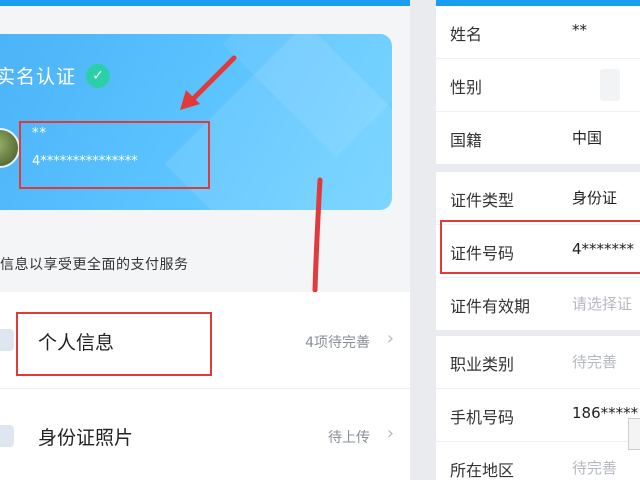 The height and width of the screenshot is (480, 640). Describe the element at coordinates (482, 417) in the screenshot. I see `field-label: 手机号码` at that location.